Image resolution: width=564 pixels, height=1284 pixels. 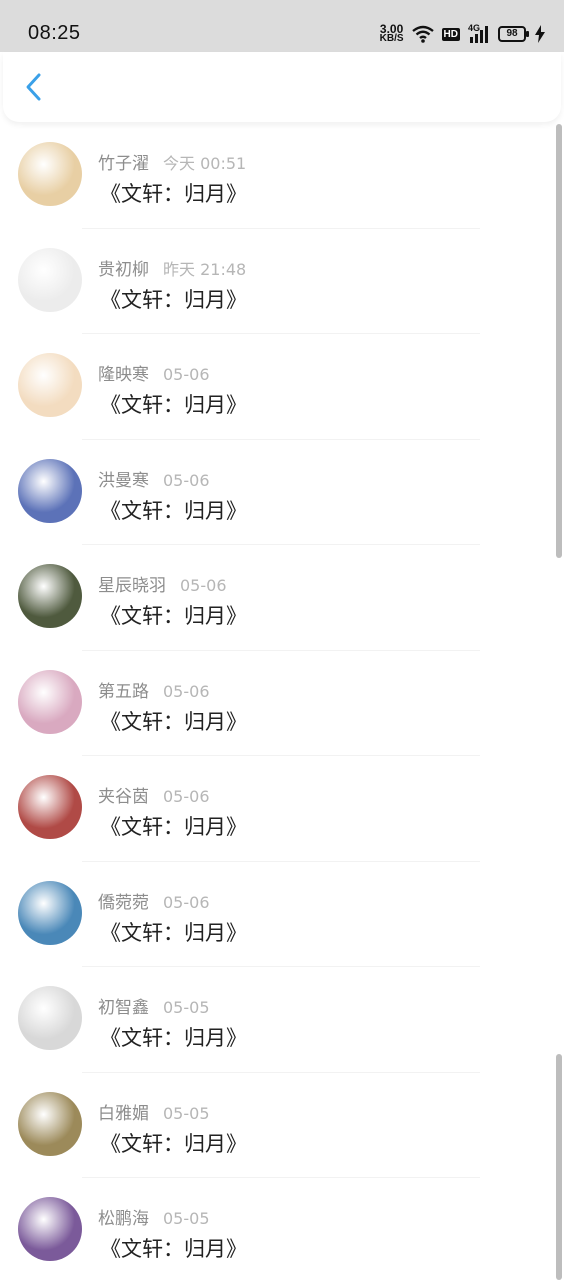 I want to click on speed-unit: KB/S, so click(x=391, y=38).